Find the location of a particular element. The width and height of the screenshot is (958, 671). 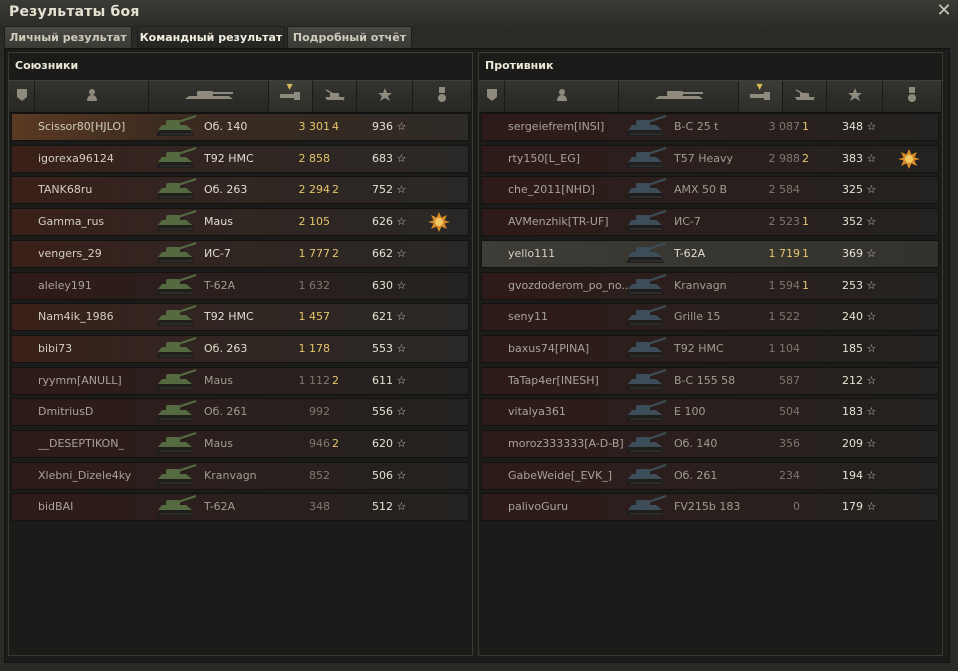

damage-value: 1 522 is located at coordinates (784, 317).